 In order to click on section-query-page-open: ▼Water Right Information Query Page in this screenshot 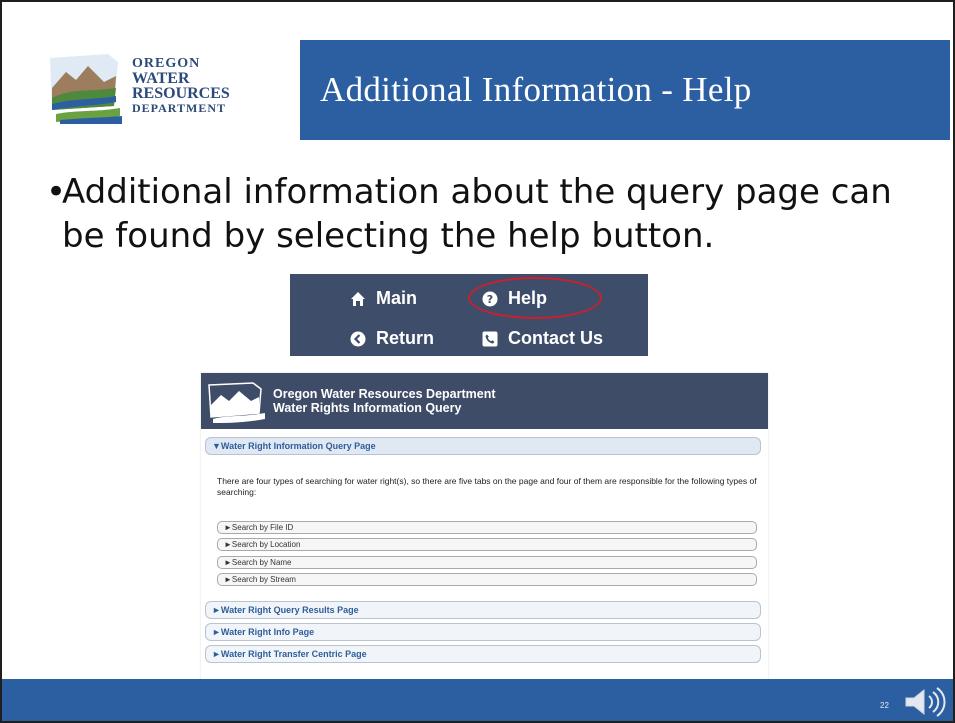, I will do `click(483, 446)`.